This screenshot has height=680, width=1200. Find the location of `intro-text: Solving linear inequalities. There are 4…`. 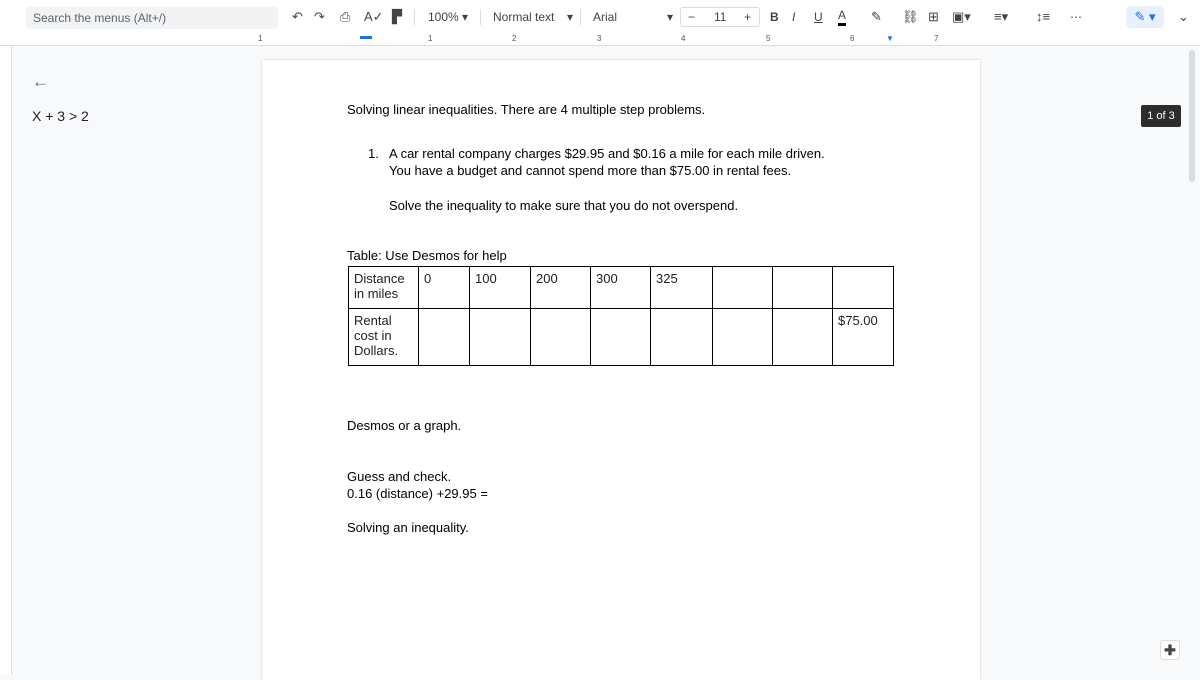

intro-text: Solving linear inequalities. There are 4… is located at coordinates (526, 109).